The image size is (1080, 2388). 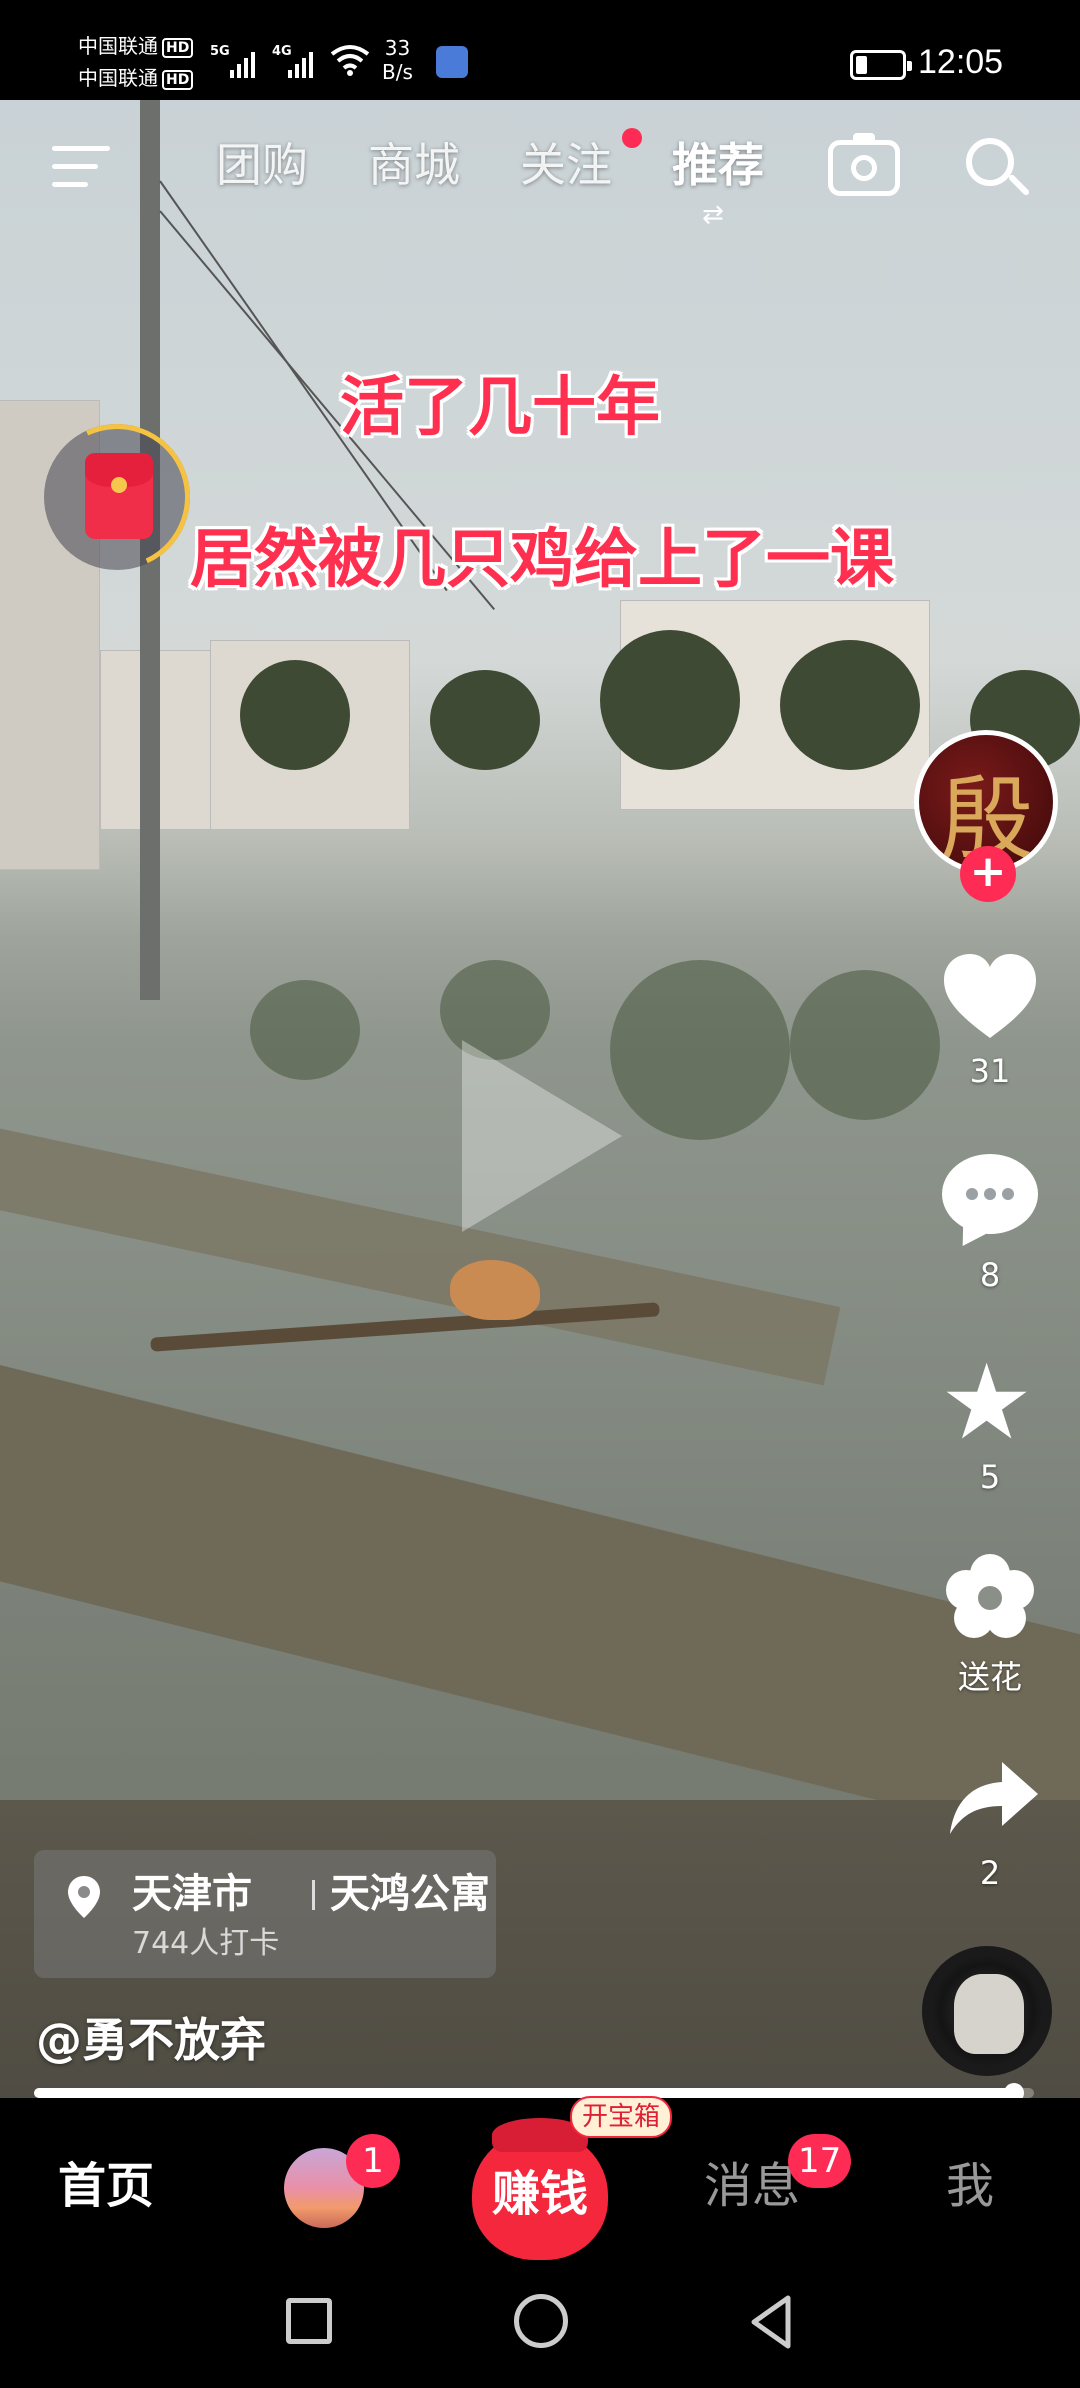 I want to click on speed-value: 33, so click(x=397, y=48).